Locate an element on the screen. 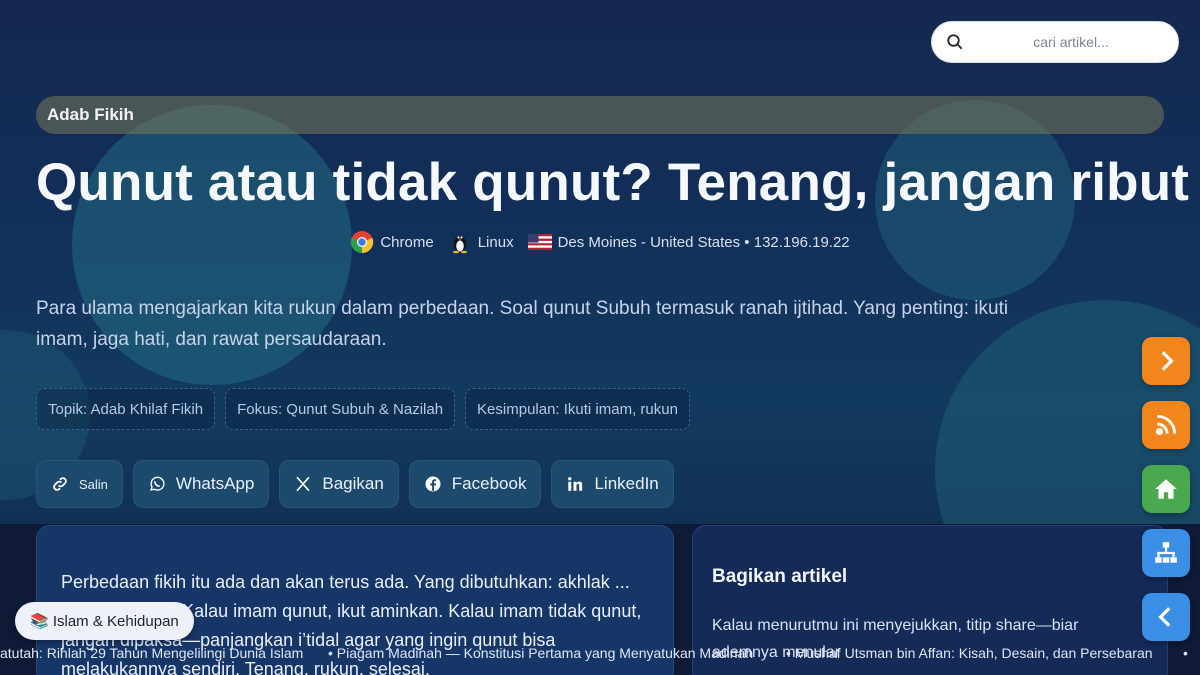  os-info: Linux is located at coordinates (481, 242).